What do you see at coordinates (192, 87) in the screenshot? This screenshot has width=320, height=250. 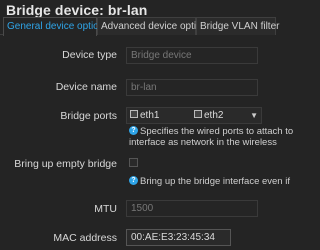 I see `device-name-field: br-lan` at bounding box center [192, 87].